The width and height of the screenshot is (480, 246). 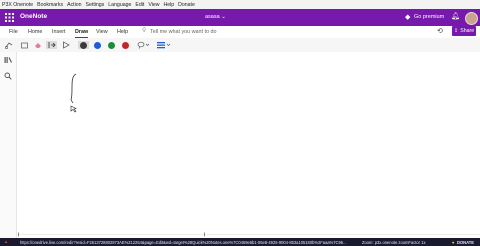 What do you see at coordinates (139, 5) in the screenshot?
I see `menu-edit: Edit` at bounding box center [139, 5].